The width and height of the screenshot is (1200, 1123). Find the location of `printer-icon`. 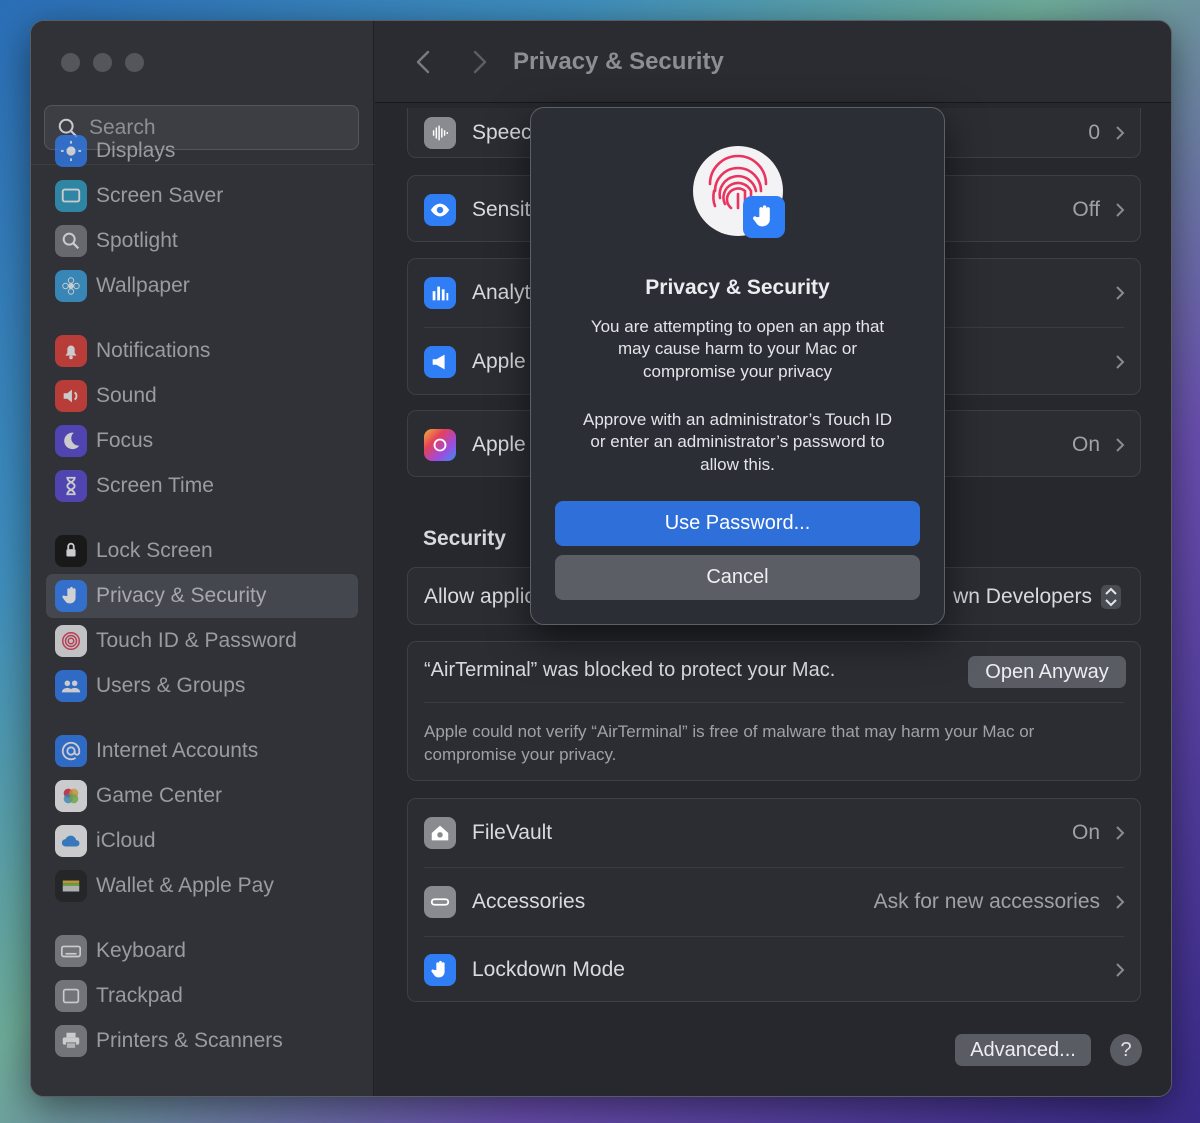

printer-icon is located at coordinates (71, 1041).